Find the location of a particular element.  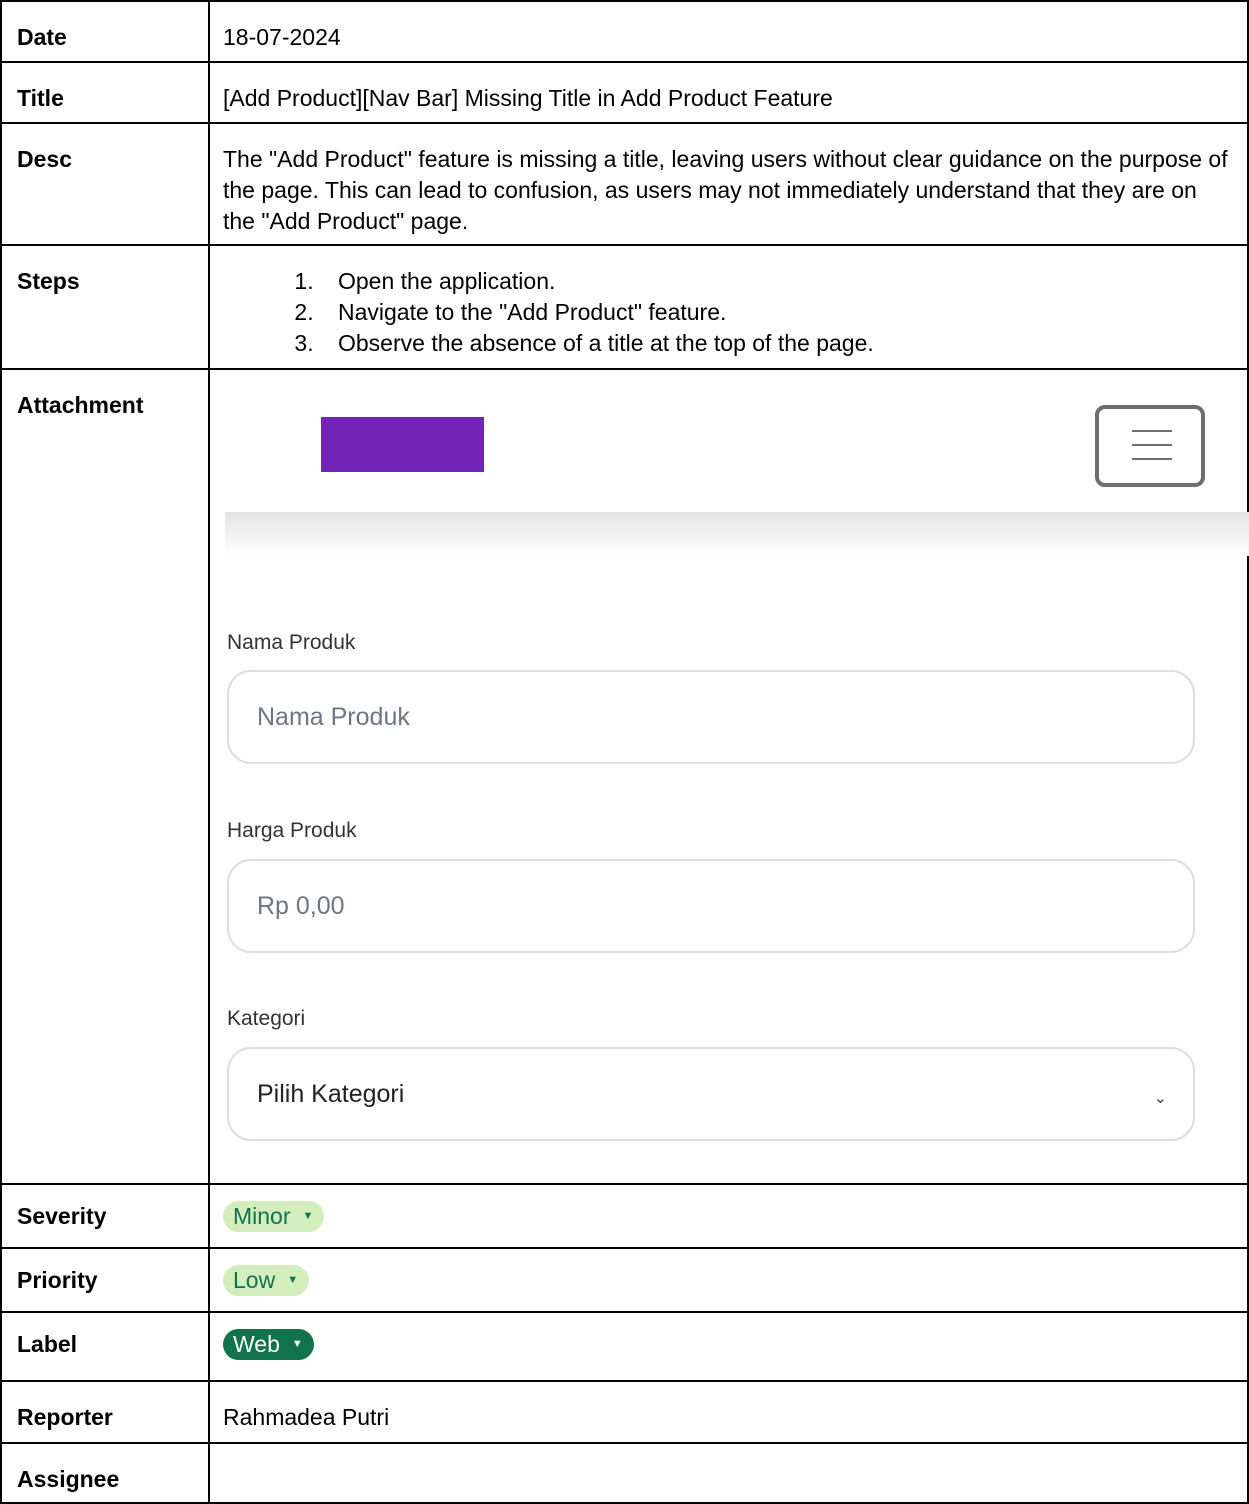

steps-label: Steps is located at coordinates (105, 307).